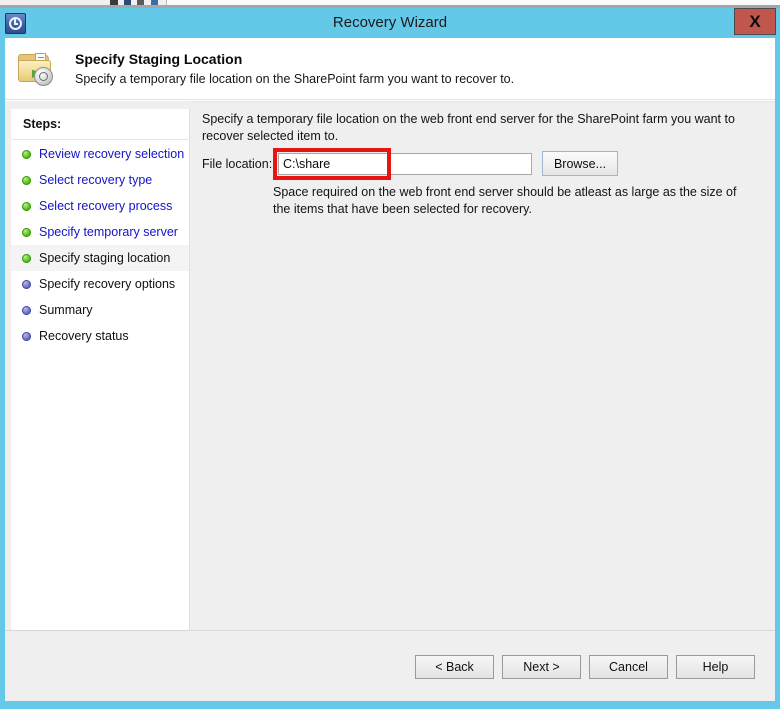 The height and width of the screenshot is (709, 780). I want to click on step-label: Specify recovery options, so click(107, 284).